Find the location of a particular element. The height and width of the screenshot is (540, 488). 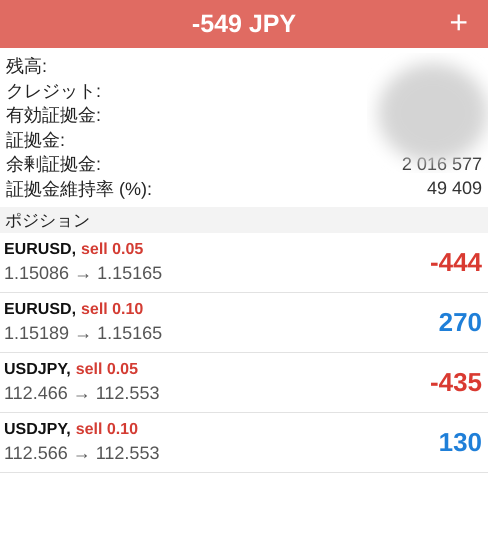

summary-value: 49 409 is located at coordinates (454, 189).